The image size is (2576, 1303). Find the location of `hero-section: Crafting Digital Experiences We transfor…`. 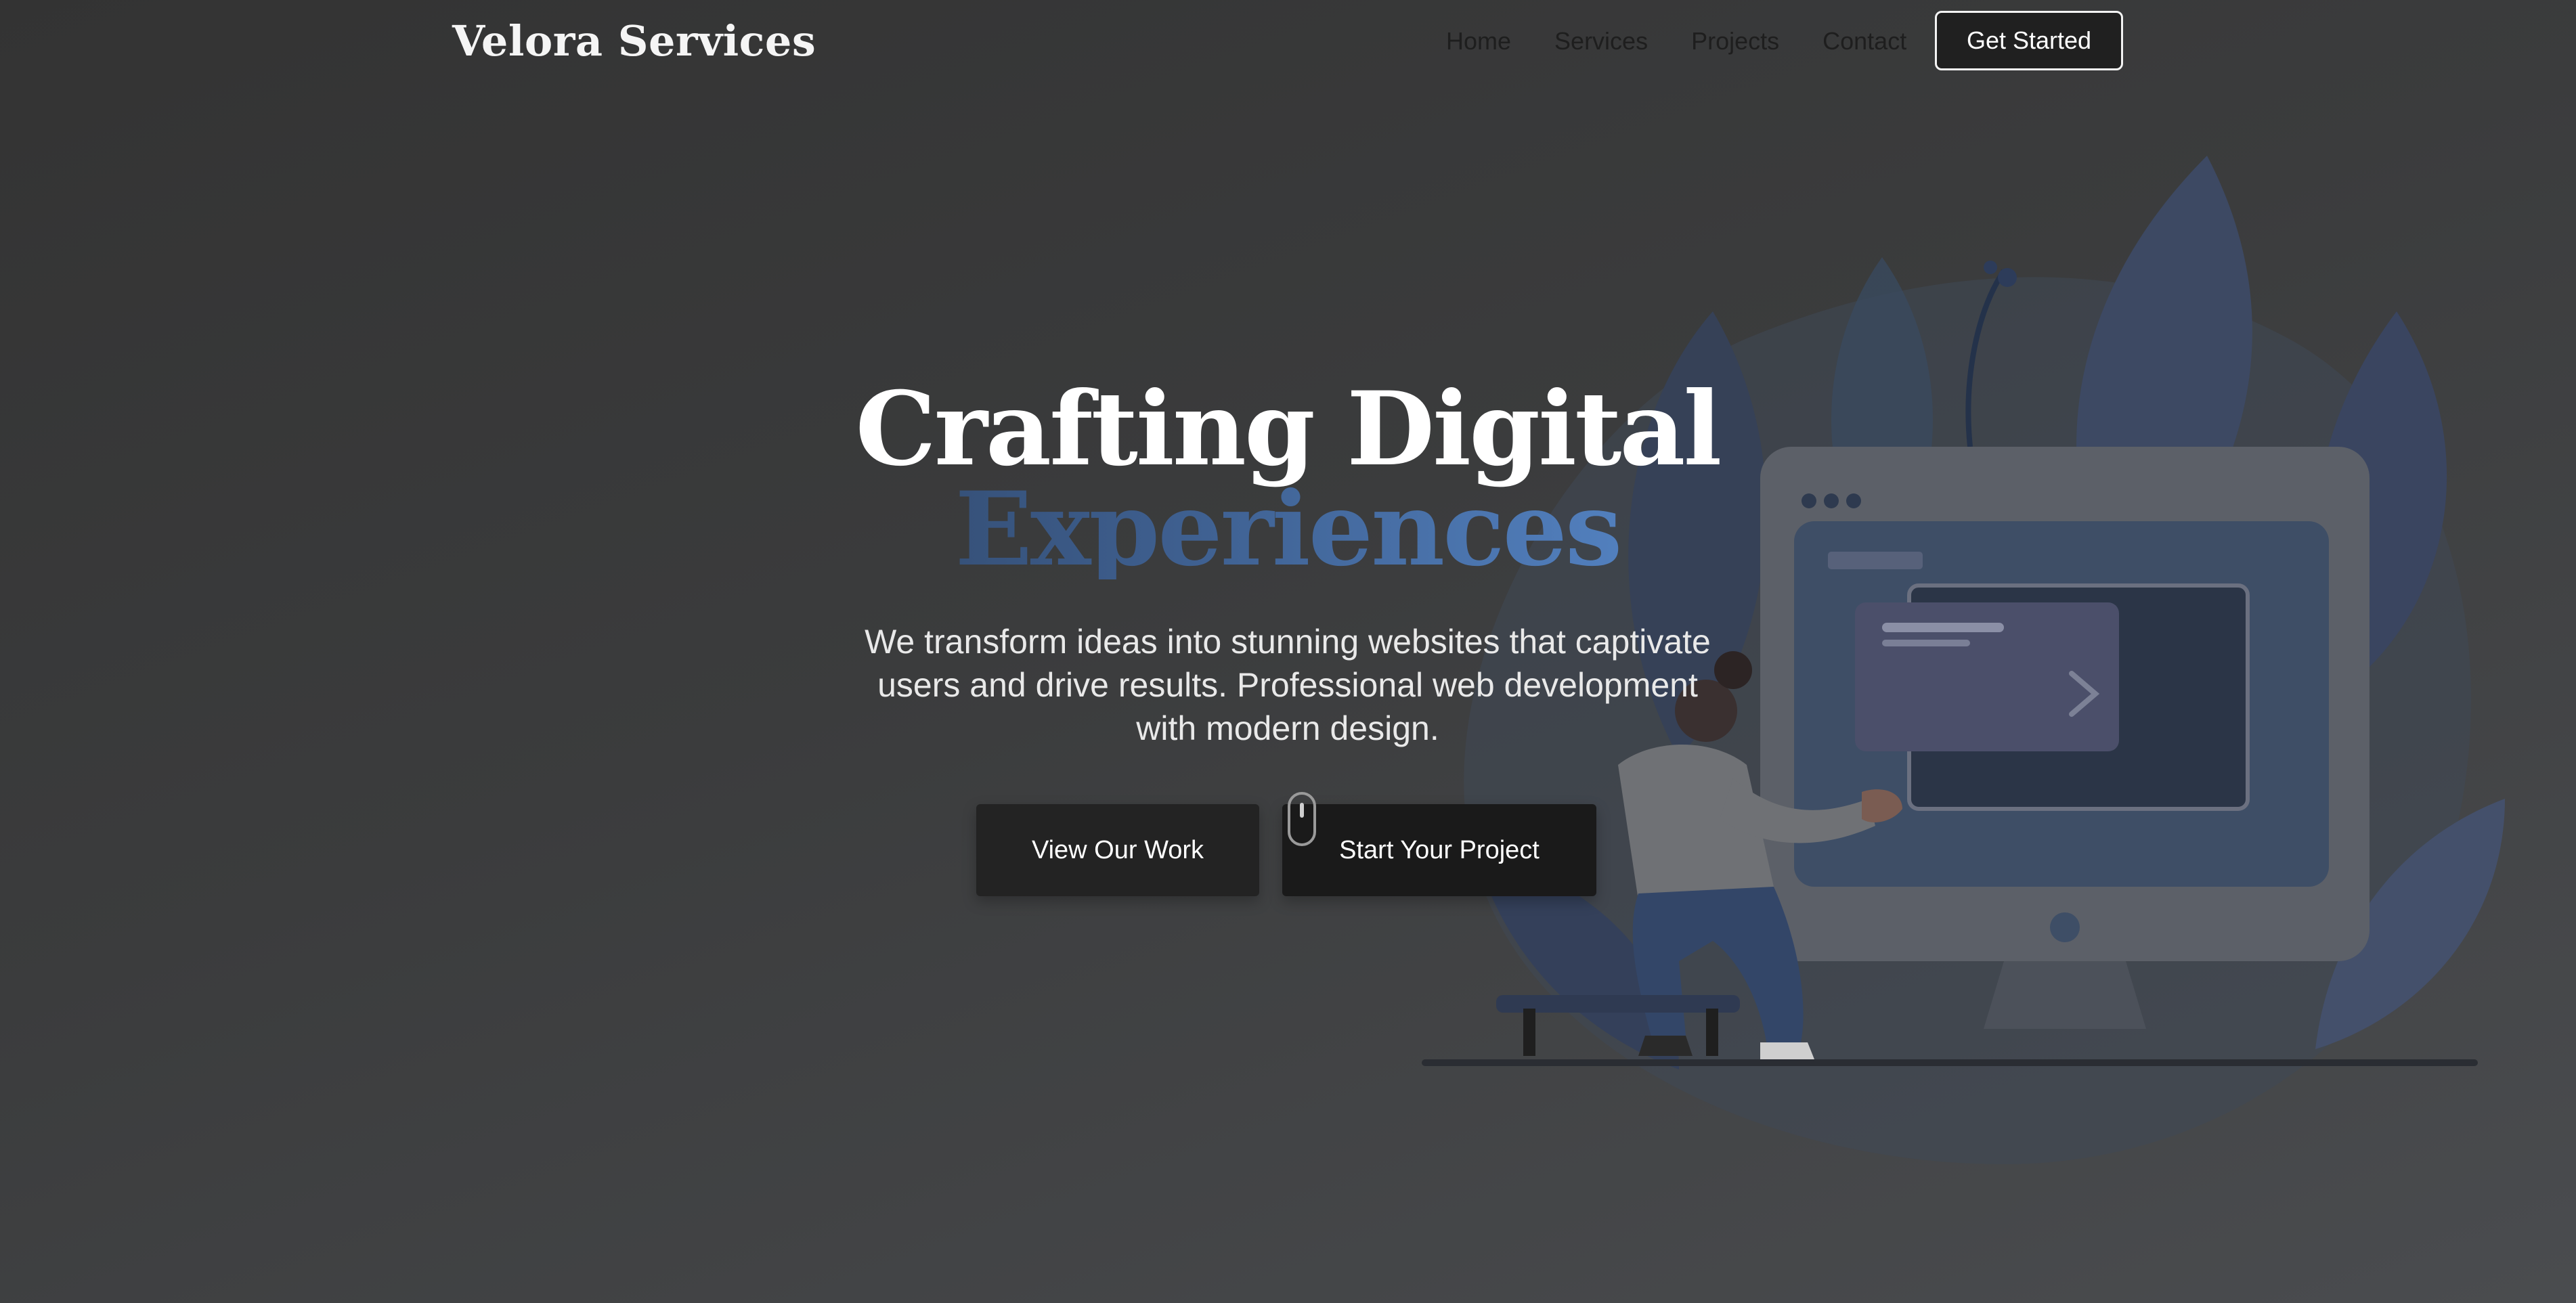

hero-section: Crafting Digital Experiences We transfor… is located at coordinates (1287, 560).